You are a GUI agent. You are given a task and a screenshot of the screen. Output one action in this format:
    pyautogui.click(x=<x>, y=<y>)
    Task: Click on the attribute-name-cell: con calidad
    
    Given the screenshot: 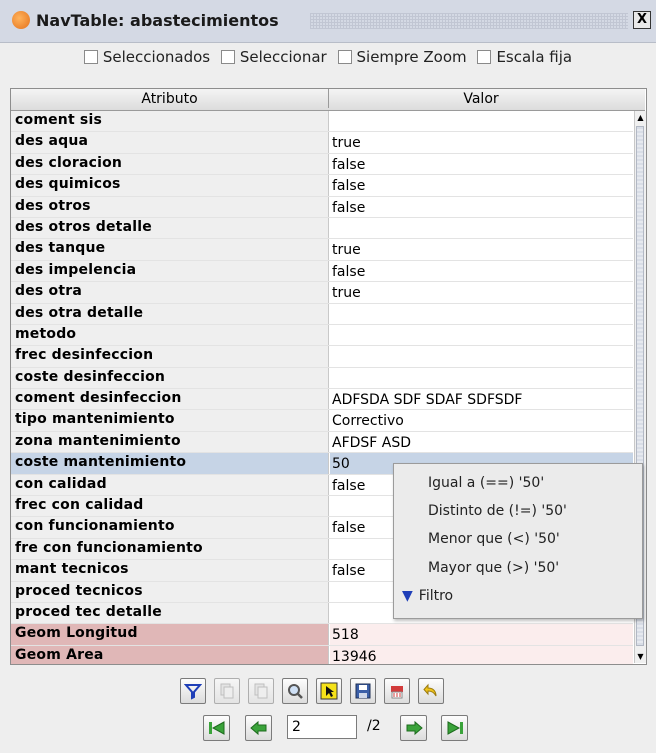 What is the action you would take?
    pyautogui.click(x=170, y=485)
    